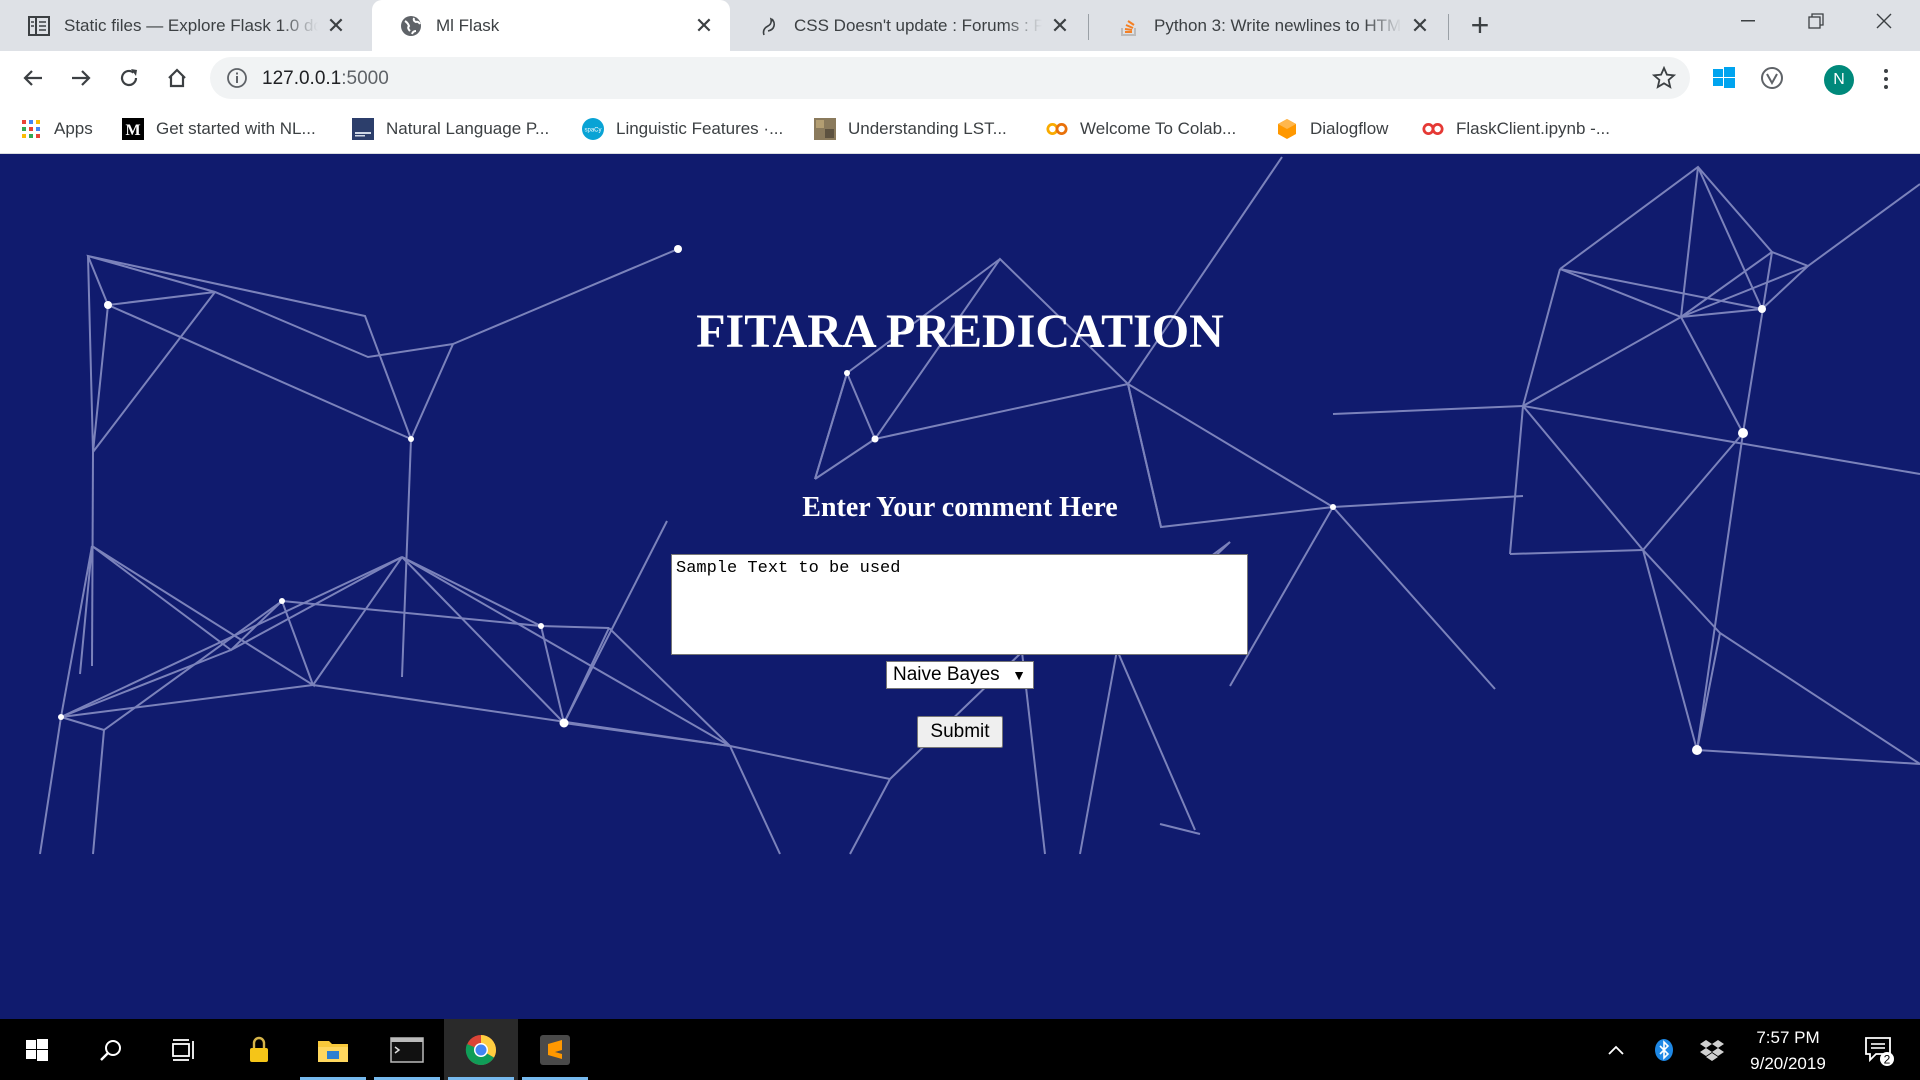 The height and width of the screenshot is (1080, 1920). Describe the element at coordinates (1287, 129) in the screenshot. I see `dialogflow-icon` at that location.